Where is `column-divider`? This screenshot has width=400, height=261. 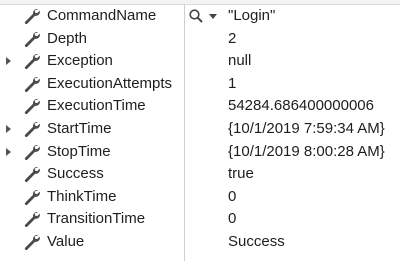
column-divider is located at coordinates (184, 132).